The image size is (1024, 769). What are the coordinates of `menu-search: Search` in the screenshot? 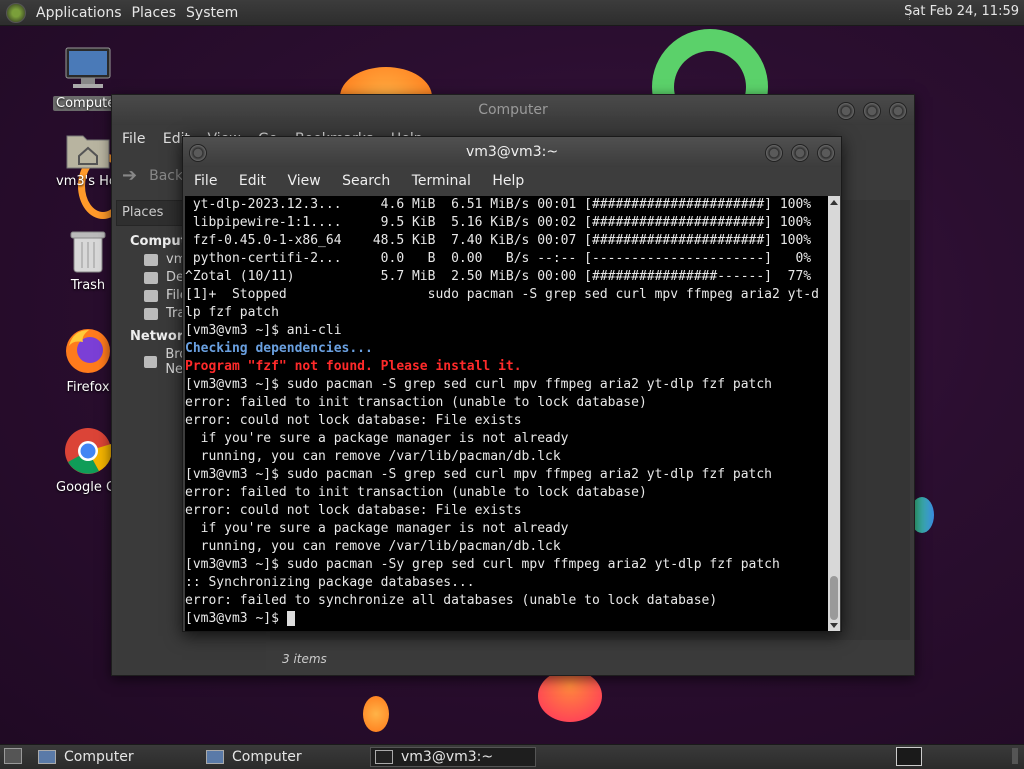 It's located at (366, 181).